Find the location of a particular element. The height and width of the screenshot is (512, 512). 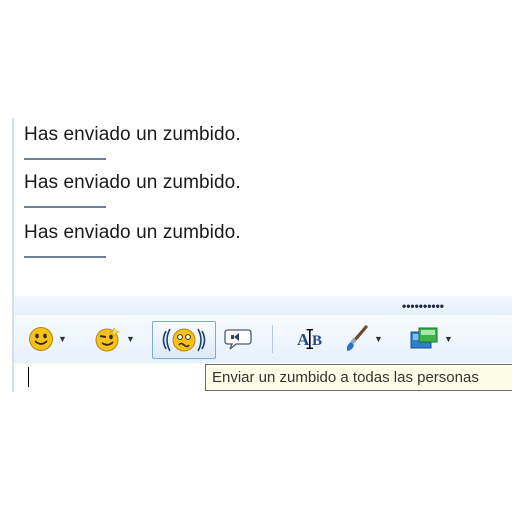

games-icon is located at coordinates (424, 338).